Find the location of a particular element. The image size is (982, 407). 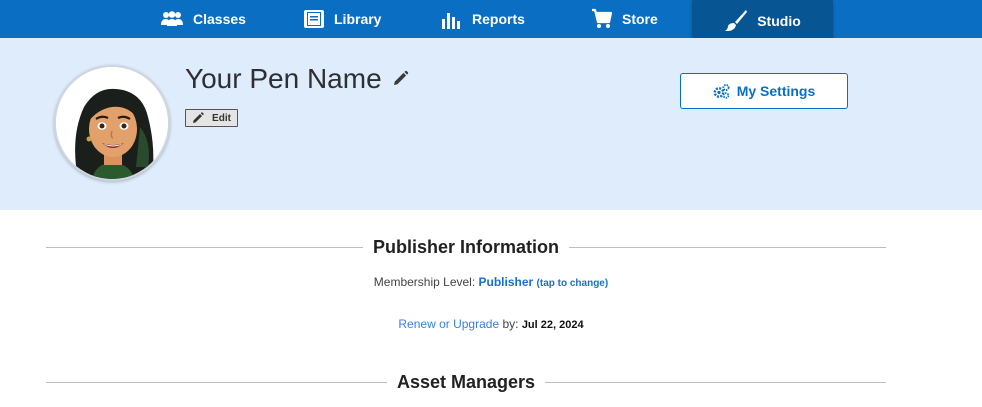

avatar is located at coordinates (112, 123).